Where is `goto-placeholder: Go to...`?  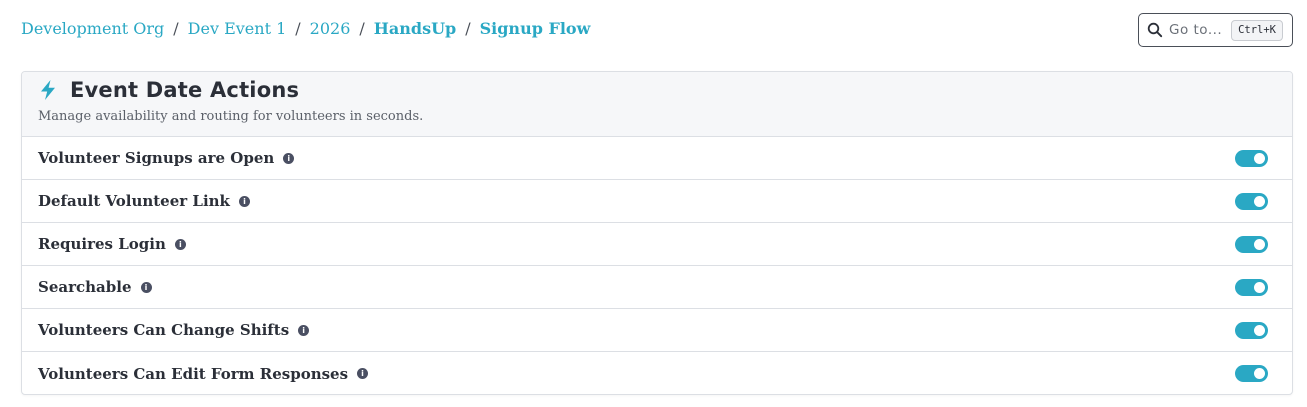 goto-placeholder: Go to... is located at coordinates (1196, 30).